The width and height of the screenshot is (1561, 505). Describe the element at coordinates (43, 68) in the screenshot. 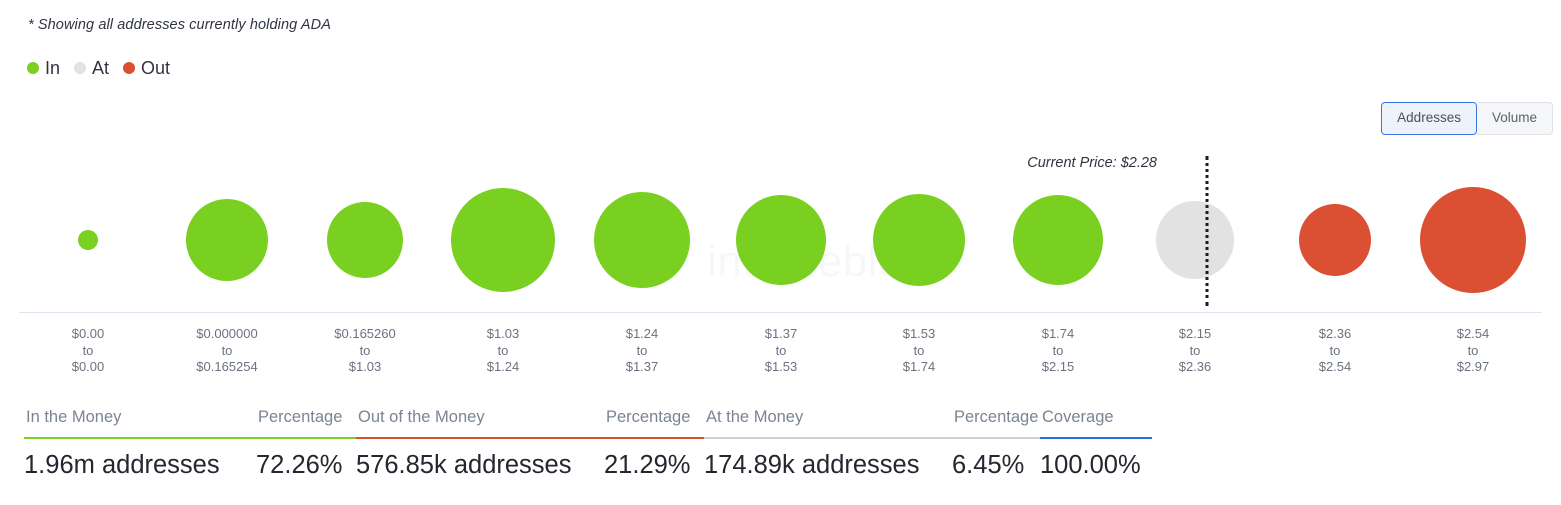

I see `legend-item-in: In` at that location.